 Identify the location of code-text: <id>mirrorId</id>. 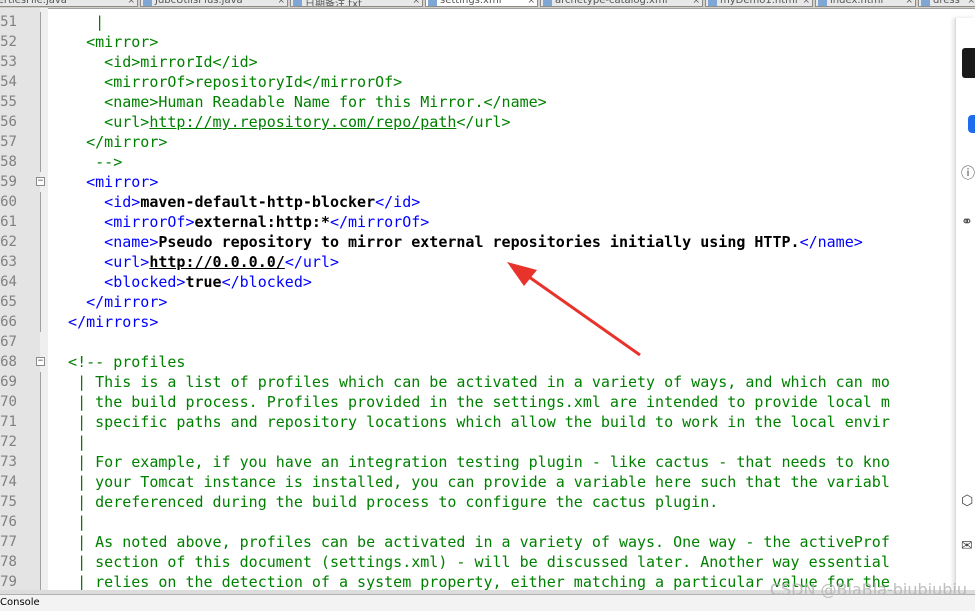
(154, 62).